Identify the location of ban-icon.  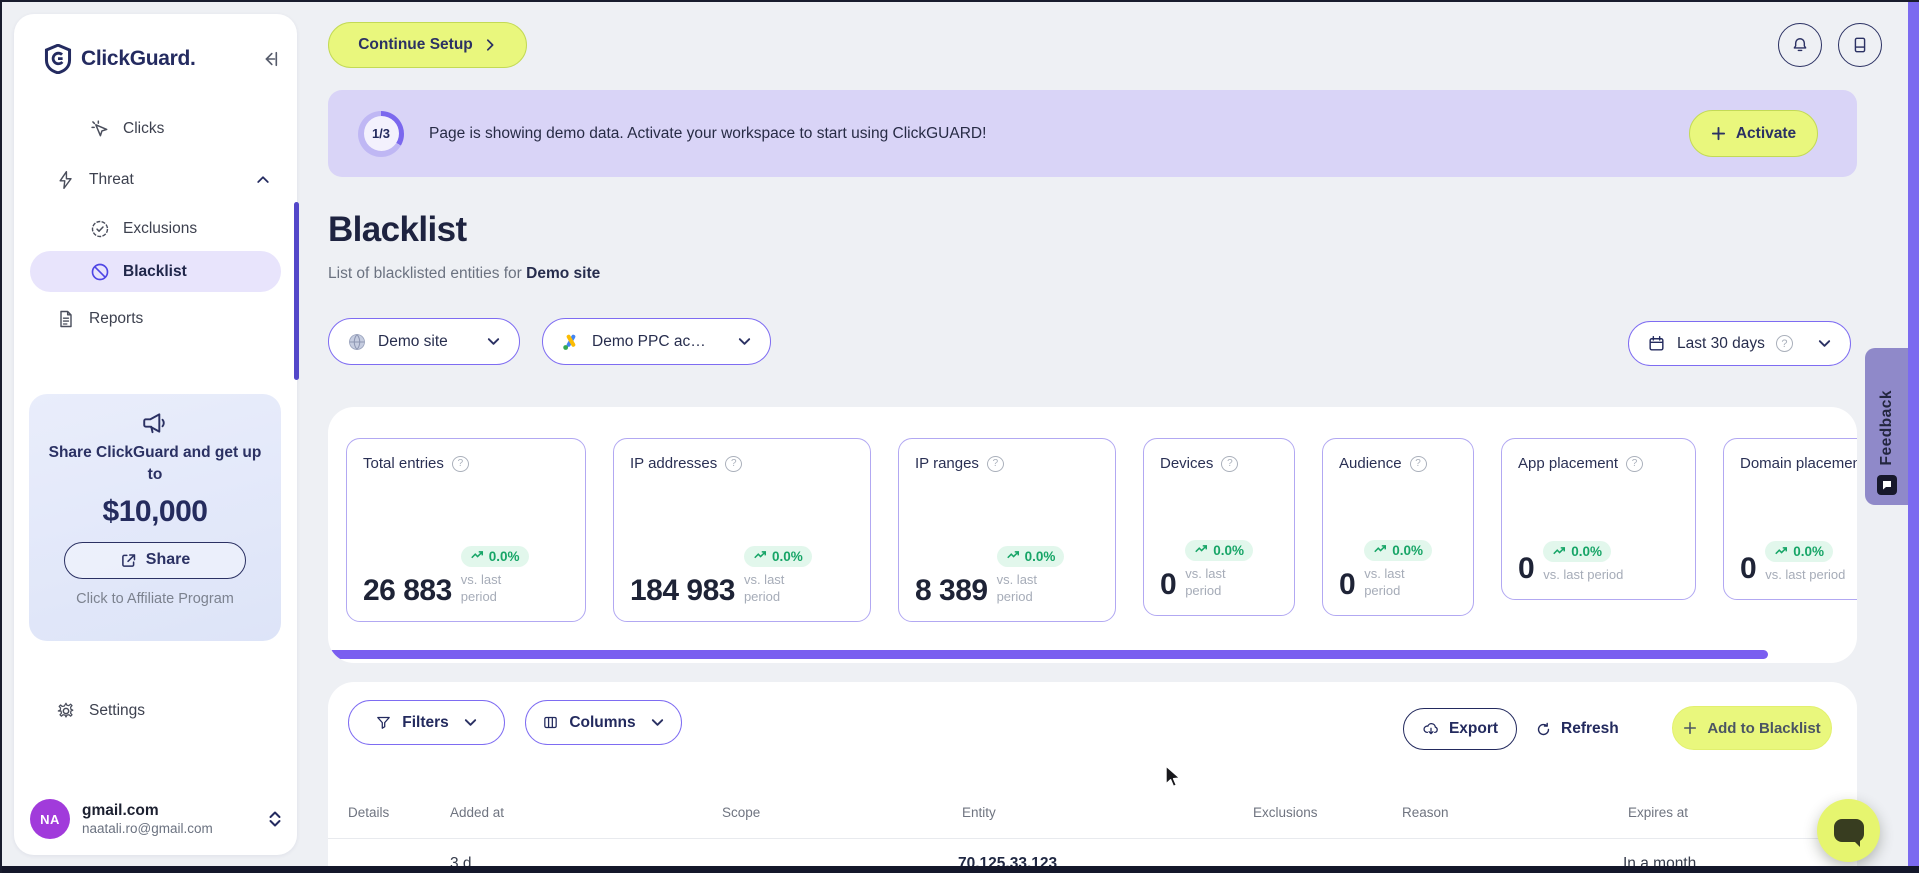
(100, 272).